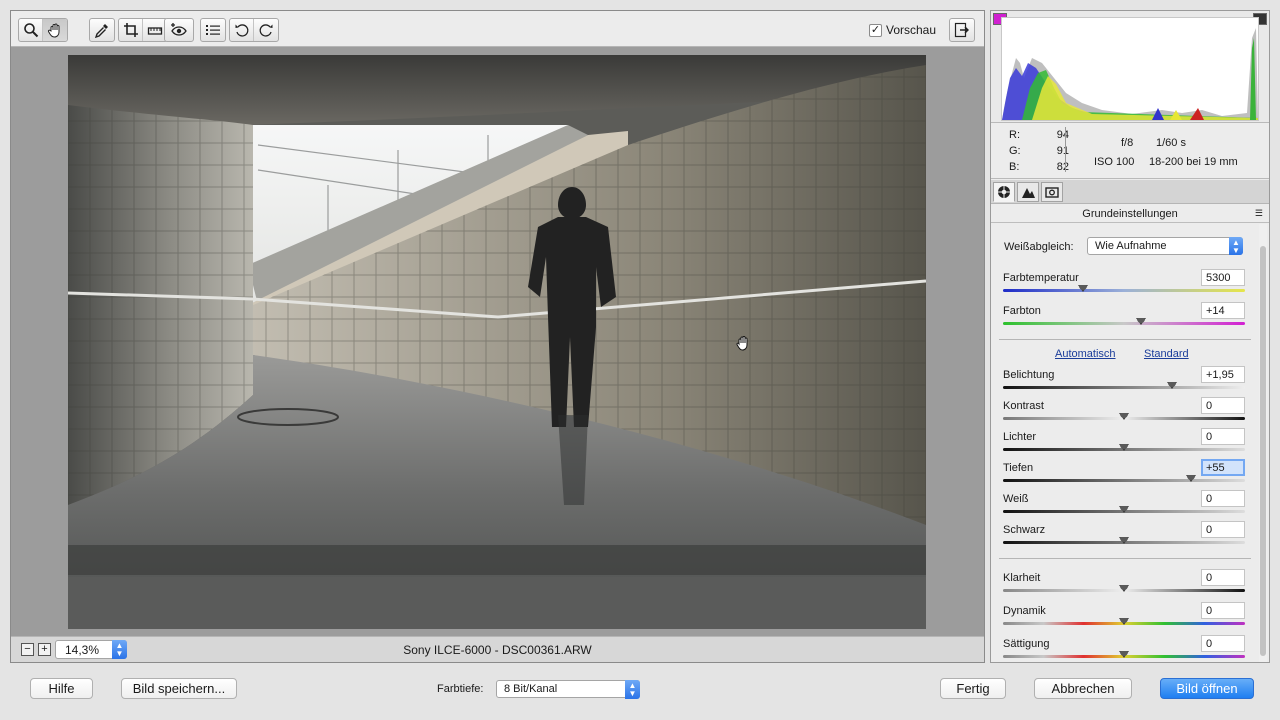  Describe the element at coordinates (1065, 149) in the screenshot. I see `info-divider` at that location.